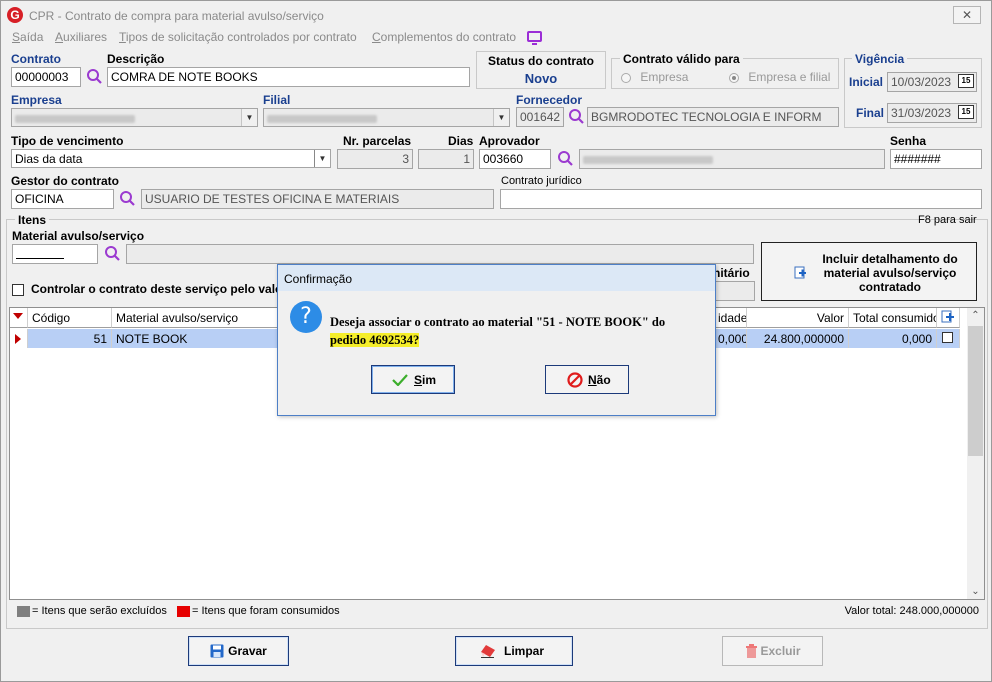 The width and height of the screenshot is (992, 682). Describe the element at coordinates (975, 315) in the screenshot. I see `scroll-up-icon: ⌃` at that location.